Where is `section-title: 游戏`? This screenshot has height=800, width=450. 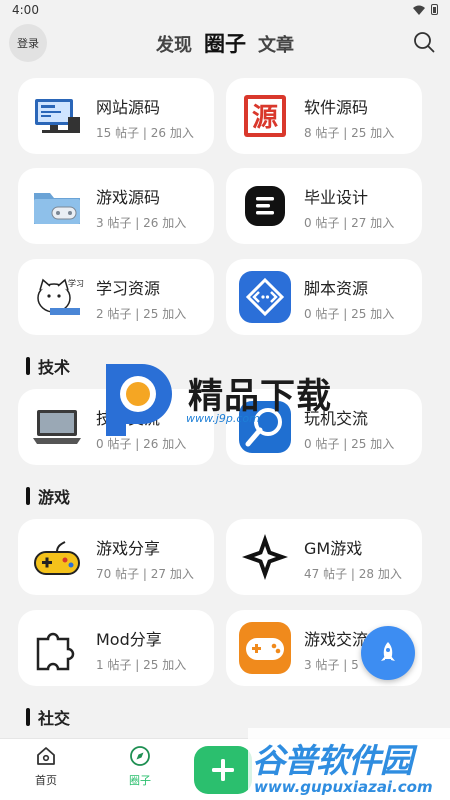
section-title: 游戏 is located at coordinates (54, 497).